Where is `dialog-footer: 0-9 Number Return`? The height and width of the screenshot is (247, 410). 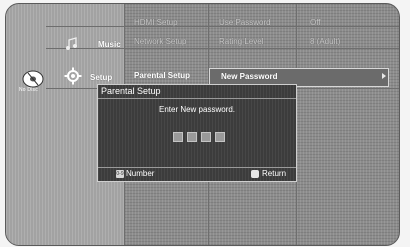 dialog-footer: 0-9 Number Return is located at coordinates (197, 174).